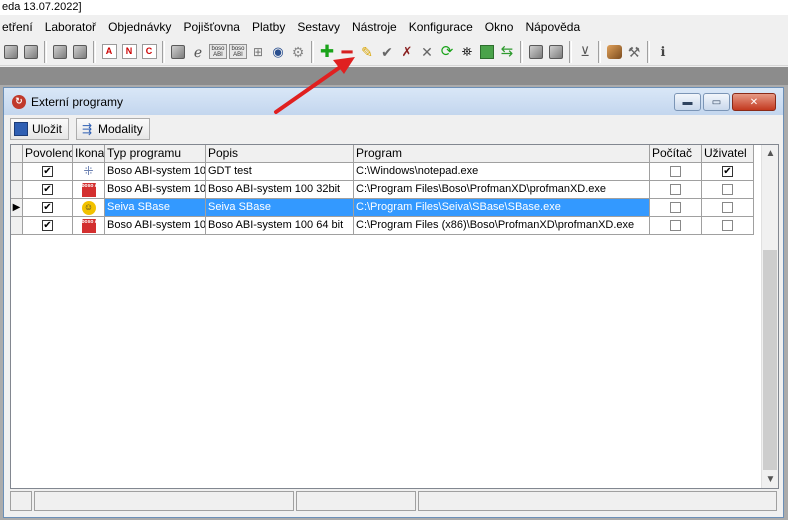 The image size is (788, 520). What do you see at coordinates (499, 27) in the screenshot?
I see `menu-okno: Okno` at bounding box center [499, 27].